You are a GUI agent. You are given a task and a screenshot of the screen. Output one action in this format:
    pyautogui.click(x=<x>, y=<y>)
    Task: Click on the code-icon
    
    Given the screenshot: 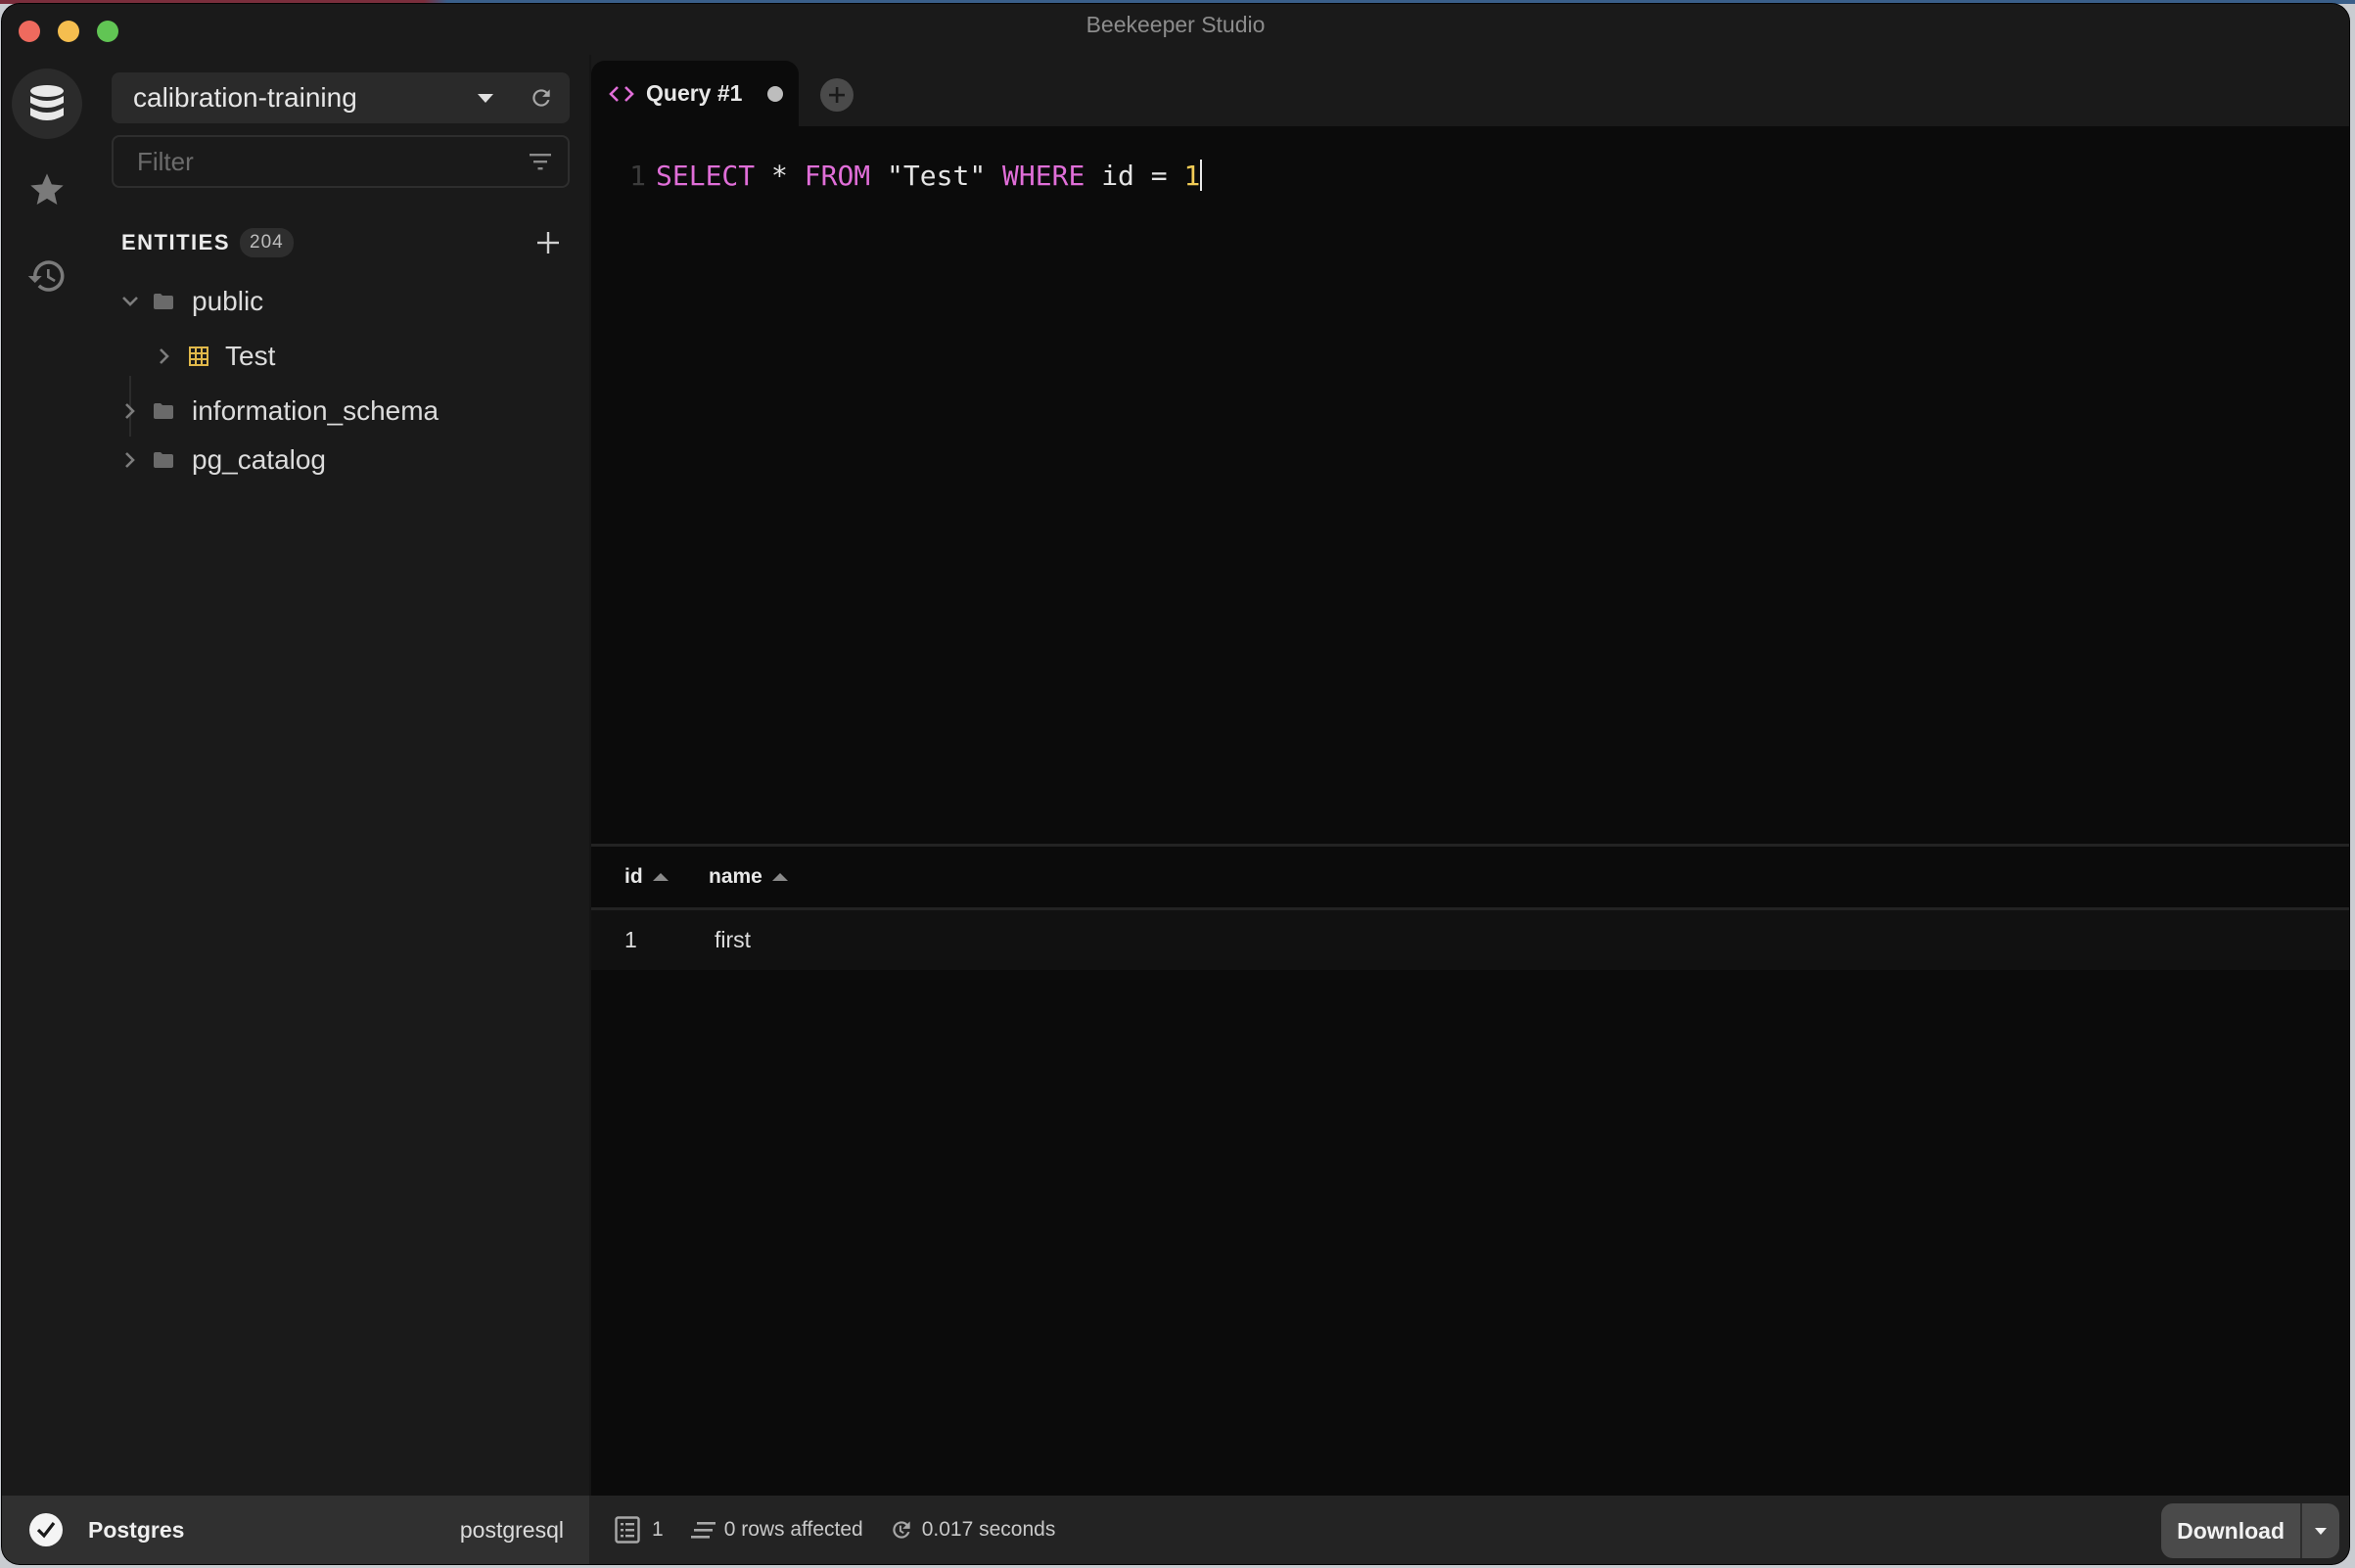 What is the action you would take?
    pyautogui.click(x=621, y=94)
    